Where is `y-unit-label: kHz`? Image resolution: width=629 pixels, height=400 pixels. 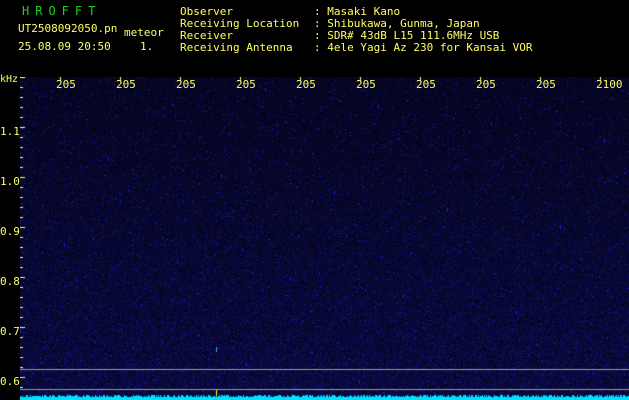 y-unit-label: kHz is located at coordinates (9, 79).